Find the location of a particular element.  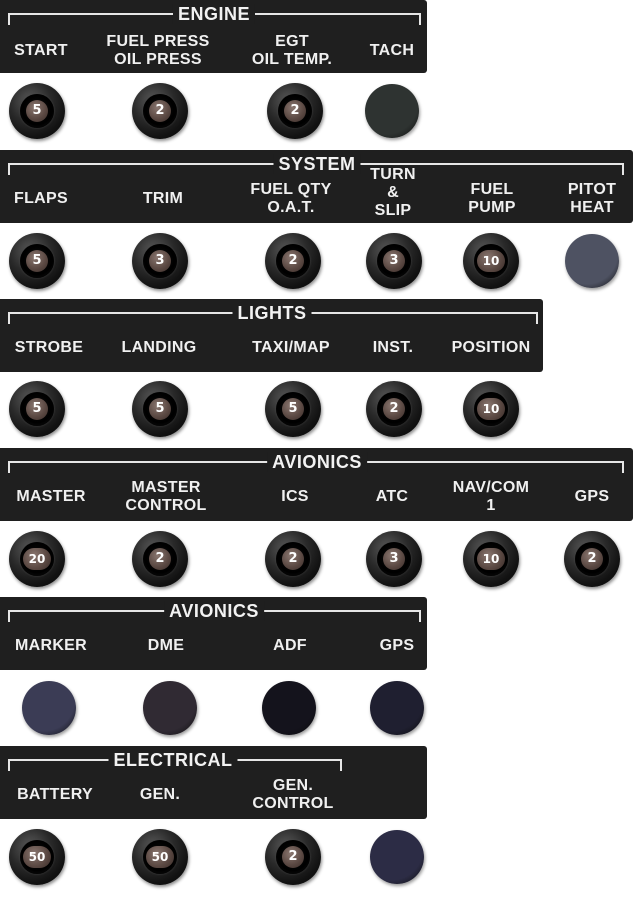

electrical-title: ELECTRICAL is located at coordinates (173, 760).